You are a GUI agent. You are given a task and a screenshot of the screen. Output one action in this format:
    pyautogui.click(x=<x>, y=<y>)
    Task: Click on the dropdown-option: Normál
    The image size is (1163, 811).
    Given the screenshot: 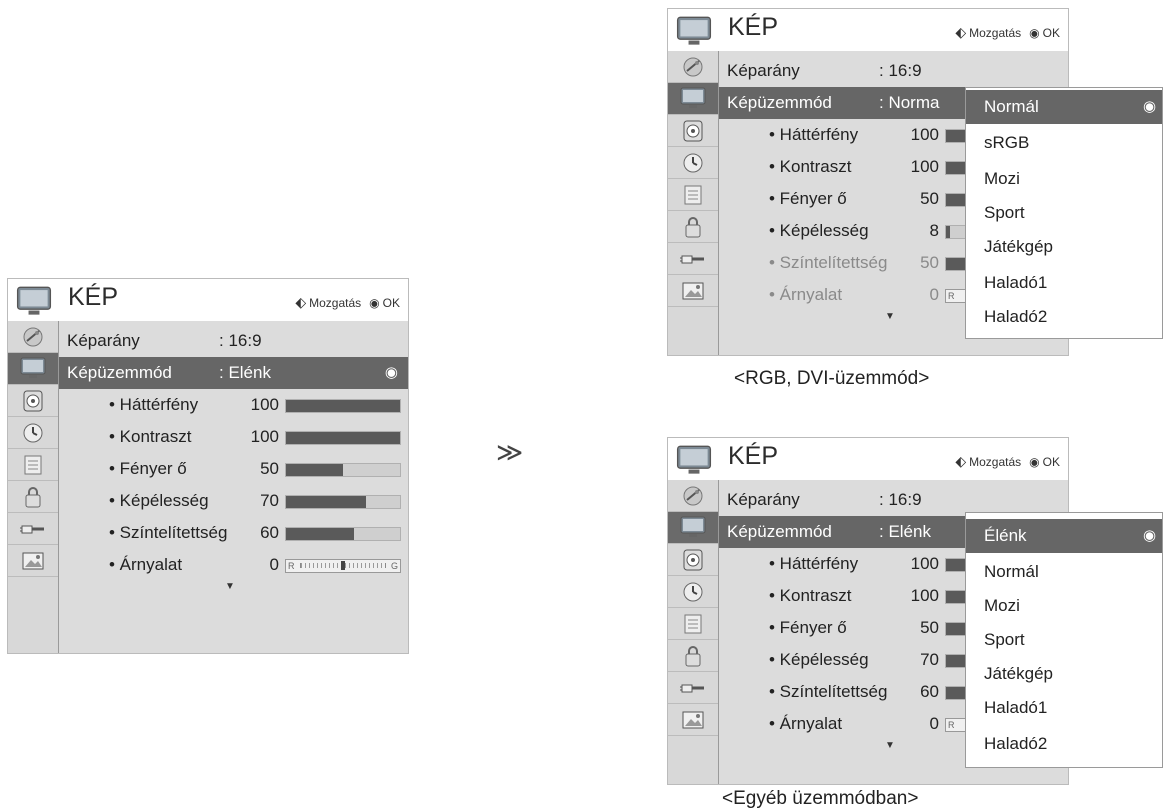 What is the action you would take?
    pyautogui.click(x=1064, y=572)
    